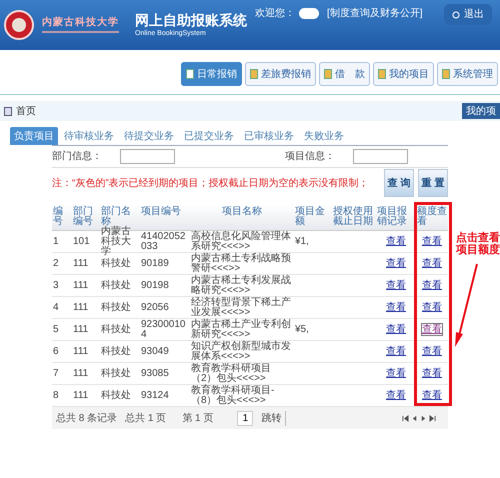  I want to click on table-cell-text: 90198, so click(155, 285).